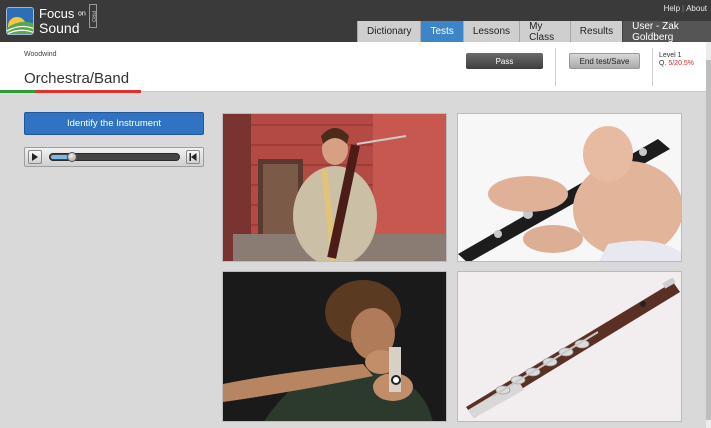 The height and width of the screenshot is (428, 711). I want to click on level-label: Level 1, so click(670, 55).